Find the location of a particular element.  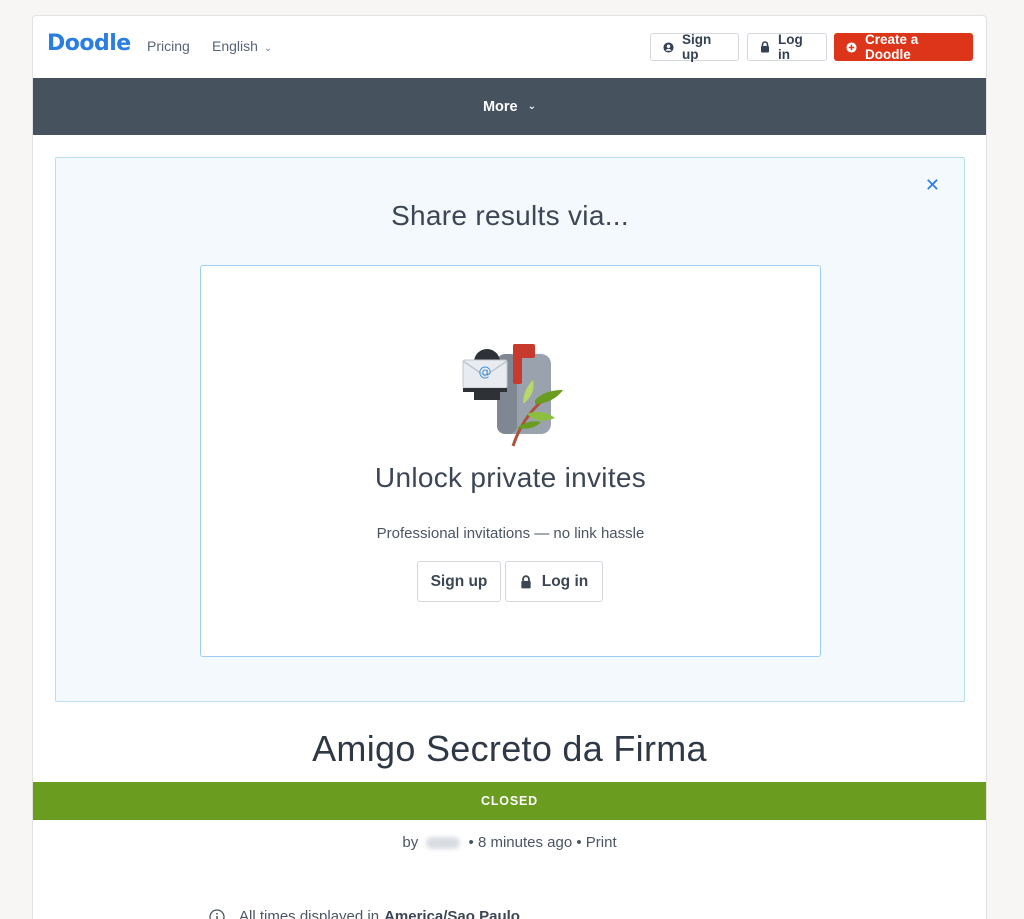

header-login-button: Log in is located at coordinates (787, 47).